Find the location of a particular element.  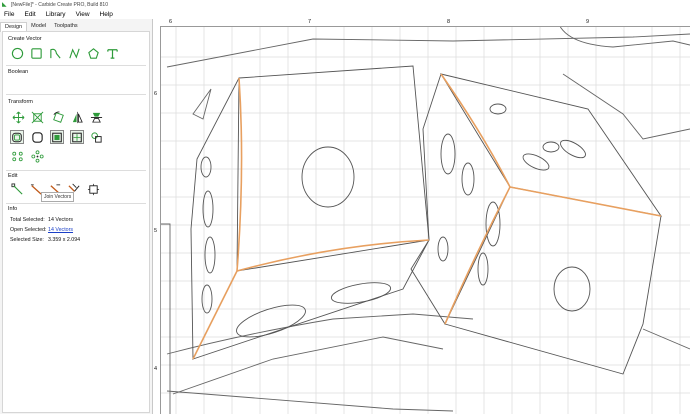

ruler-top: 6 7 8 9 is located at coordinates (421, 23).